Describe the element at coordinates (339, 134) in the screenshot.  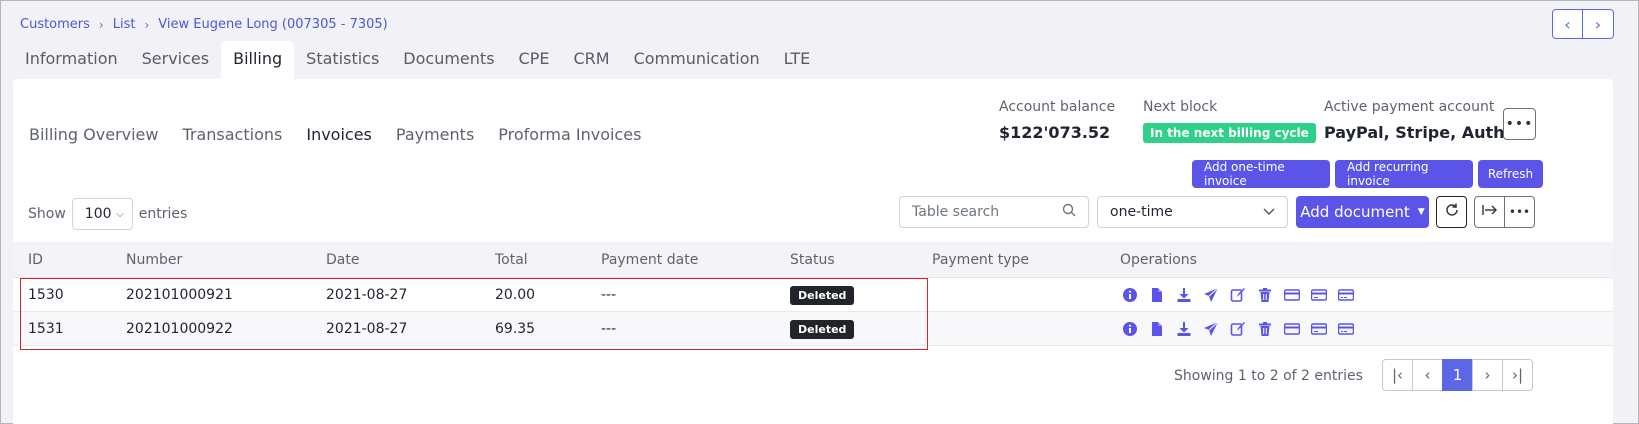
I see `subtab-invoices: Invoices` at that location.